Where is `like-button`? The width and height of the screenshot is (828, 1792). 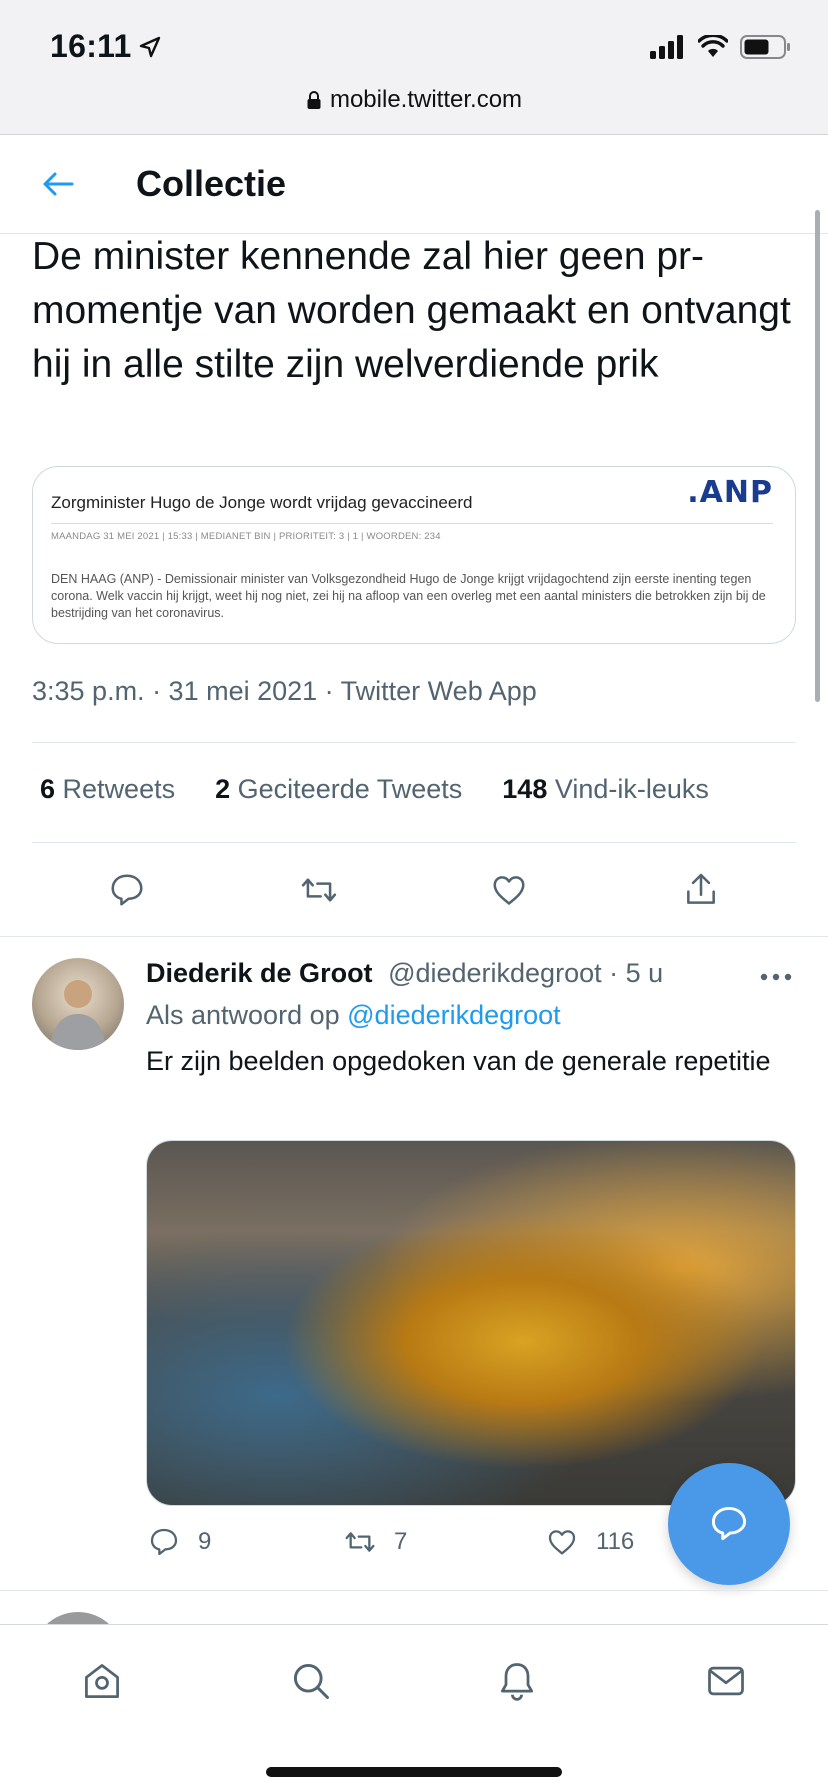
like-button is located at coordinates (509, 890).